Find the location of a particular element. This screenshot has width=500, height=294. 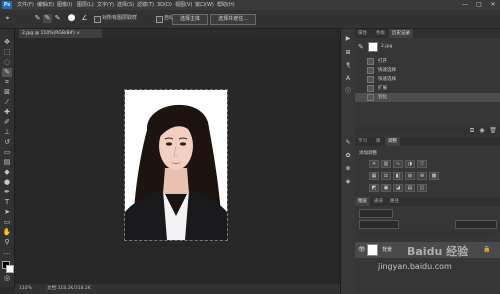

quick-selection-tool-icon: ✎ is located at coordinates (7, 72).